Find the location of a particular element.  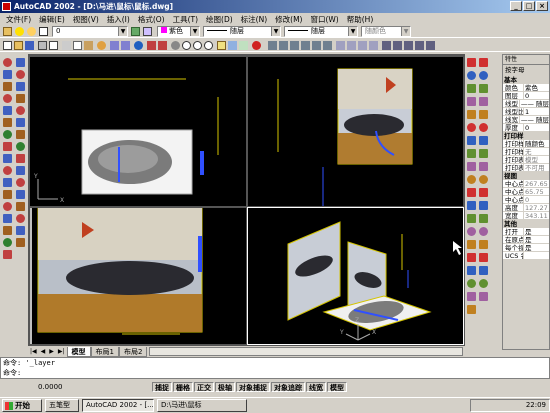

property-value: 不可用 is located at coordinates (536, 168).